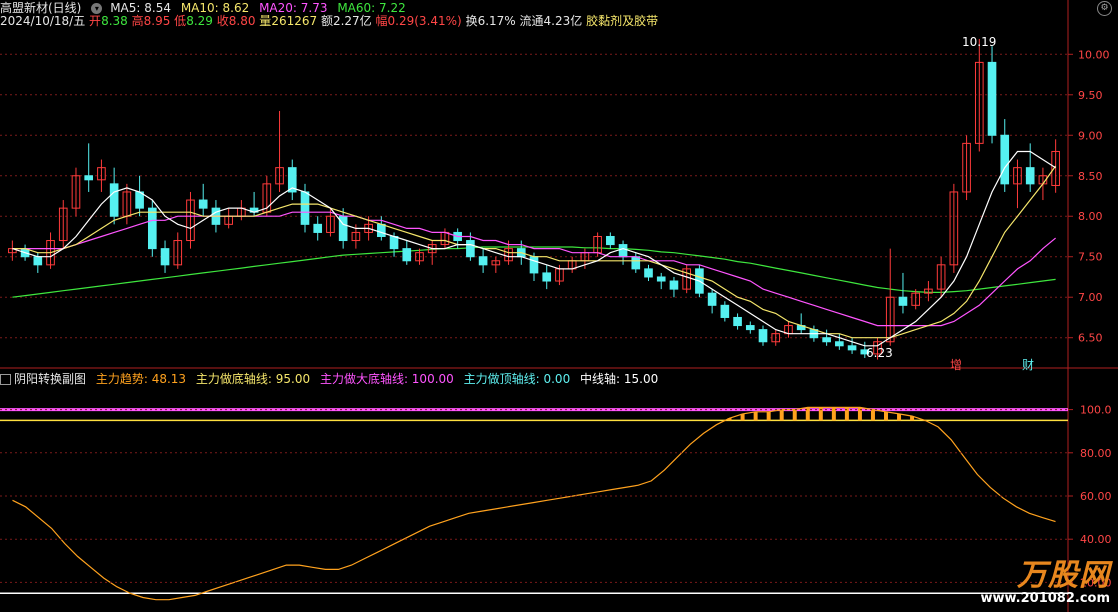 This screenshot has height=612, width=1118. Describe the element at coordinates (137, 21) in the screenshot. I see `high-label: 高` at that location.